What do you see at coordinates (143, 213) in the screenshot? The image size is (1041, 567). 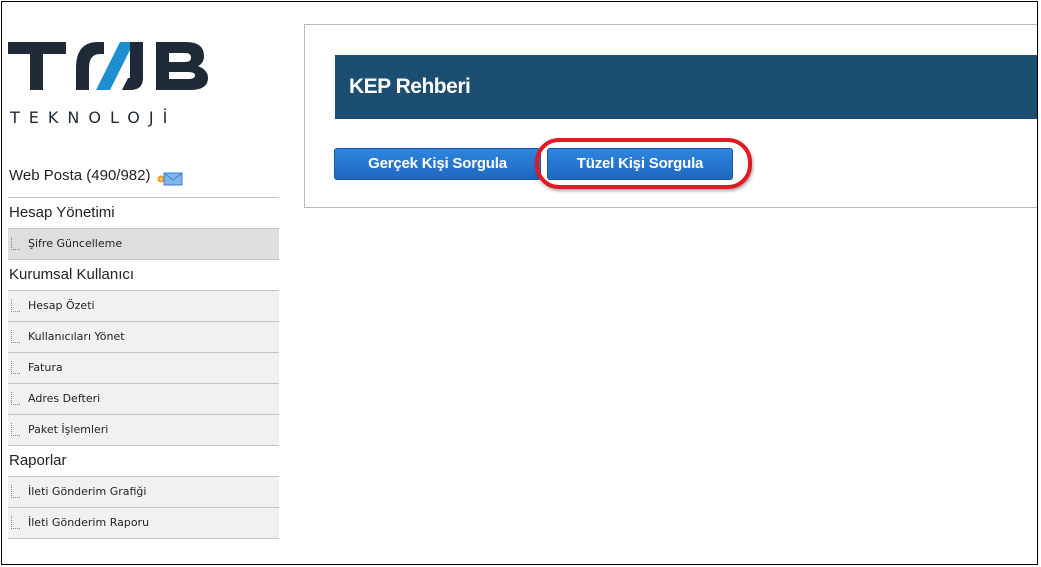 I see `section-hesap-yonetimi: Hesap Yönetimi` at bounding box center [143, 213].